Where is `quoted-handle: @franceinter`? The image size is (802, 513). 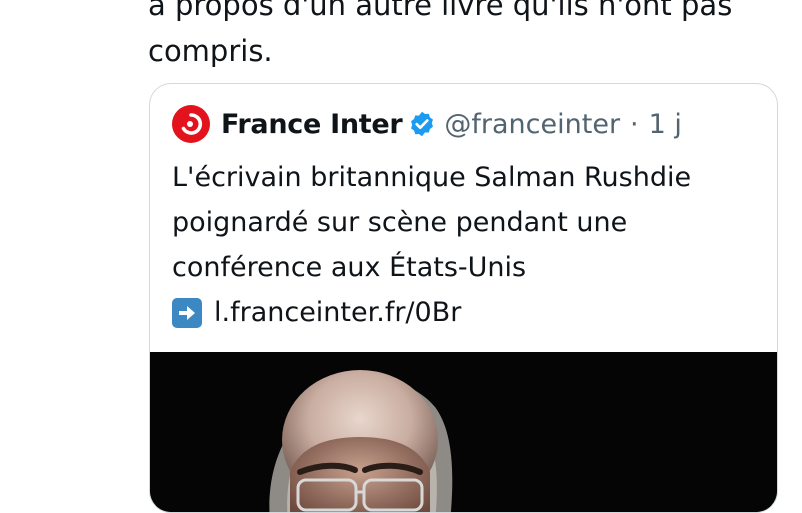 quoted-handle: @franceinter is located at coordinates (532, 124).